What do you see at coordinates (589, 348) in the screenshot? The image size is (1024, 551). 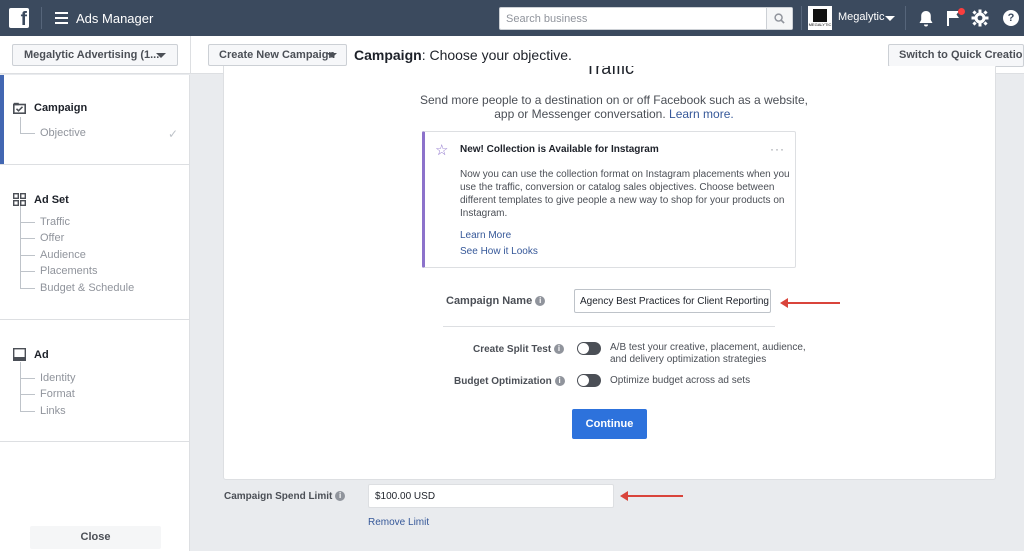 I see `split-test-toggle` at bounding box center [589, 348].